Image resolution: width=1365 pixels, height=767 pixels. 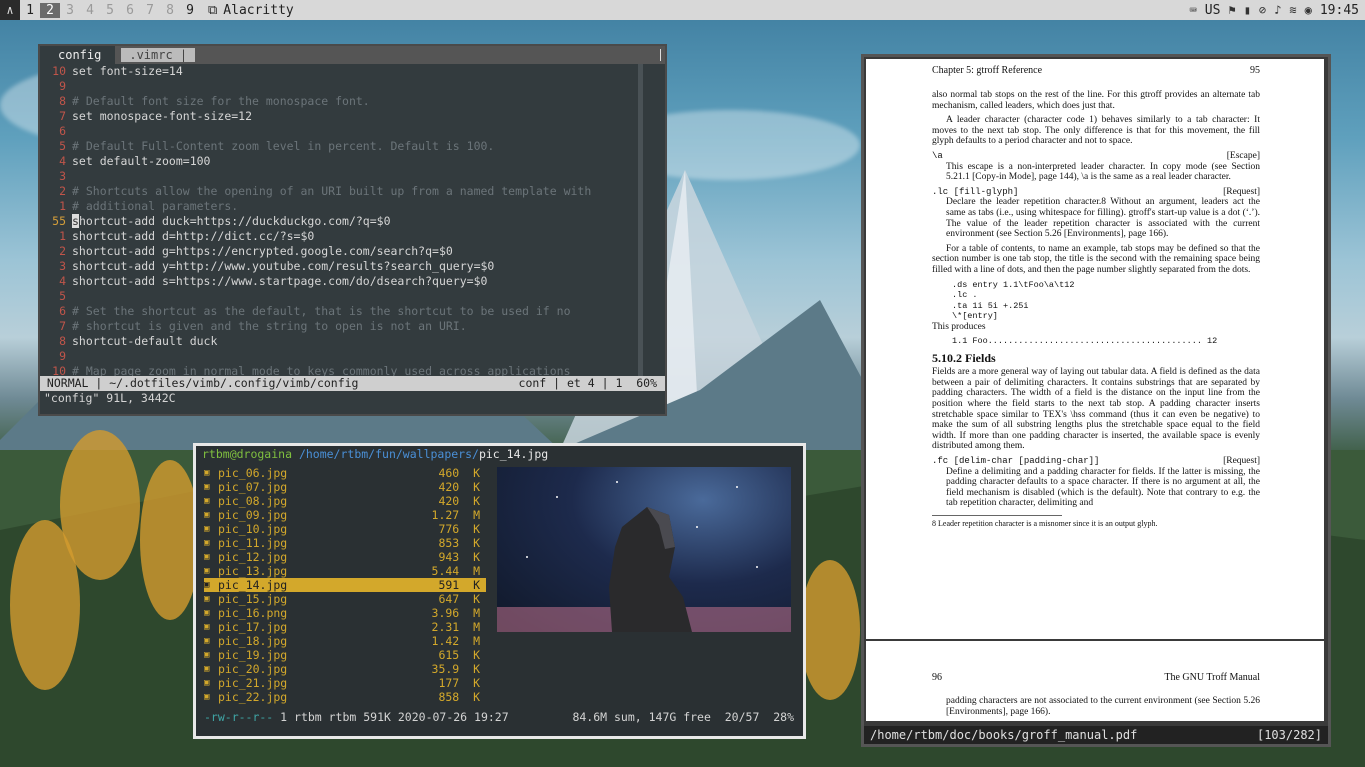 I want to click on file-size: 420 K, so click(x=459, y=501).